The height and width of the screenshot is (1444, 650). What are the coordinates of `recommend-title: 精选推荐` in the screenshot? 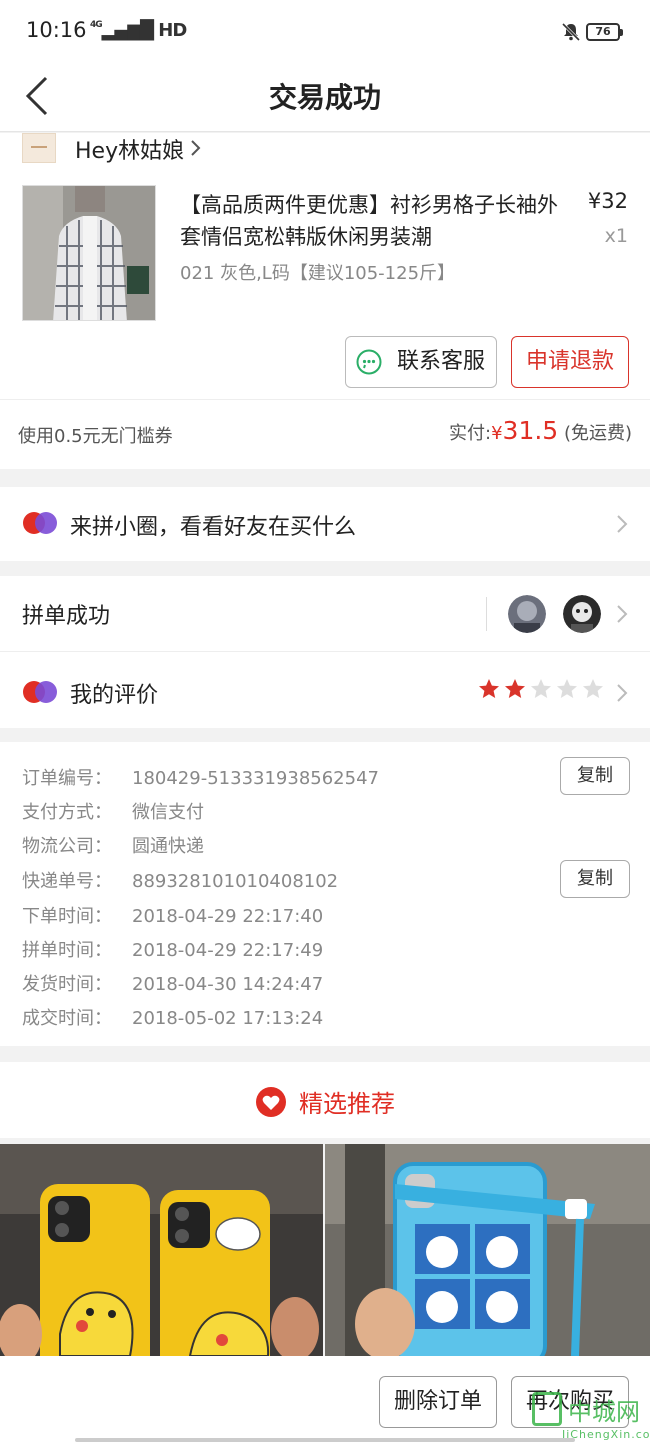 It's located at (325, 1102).